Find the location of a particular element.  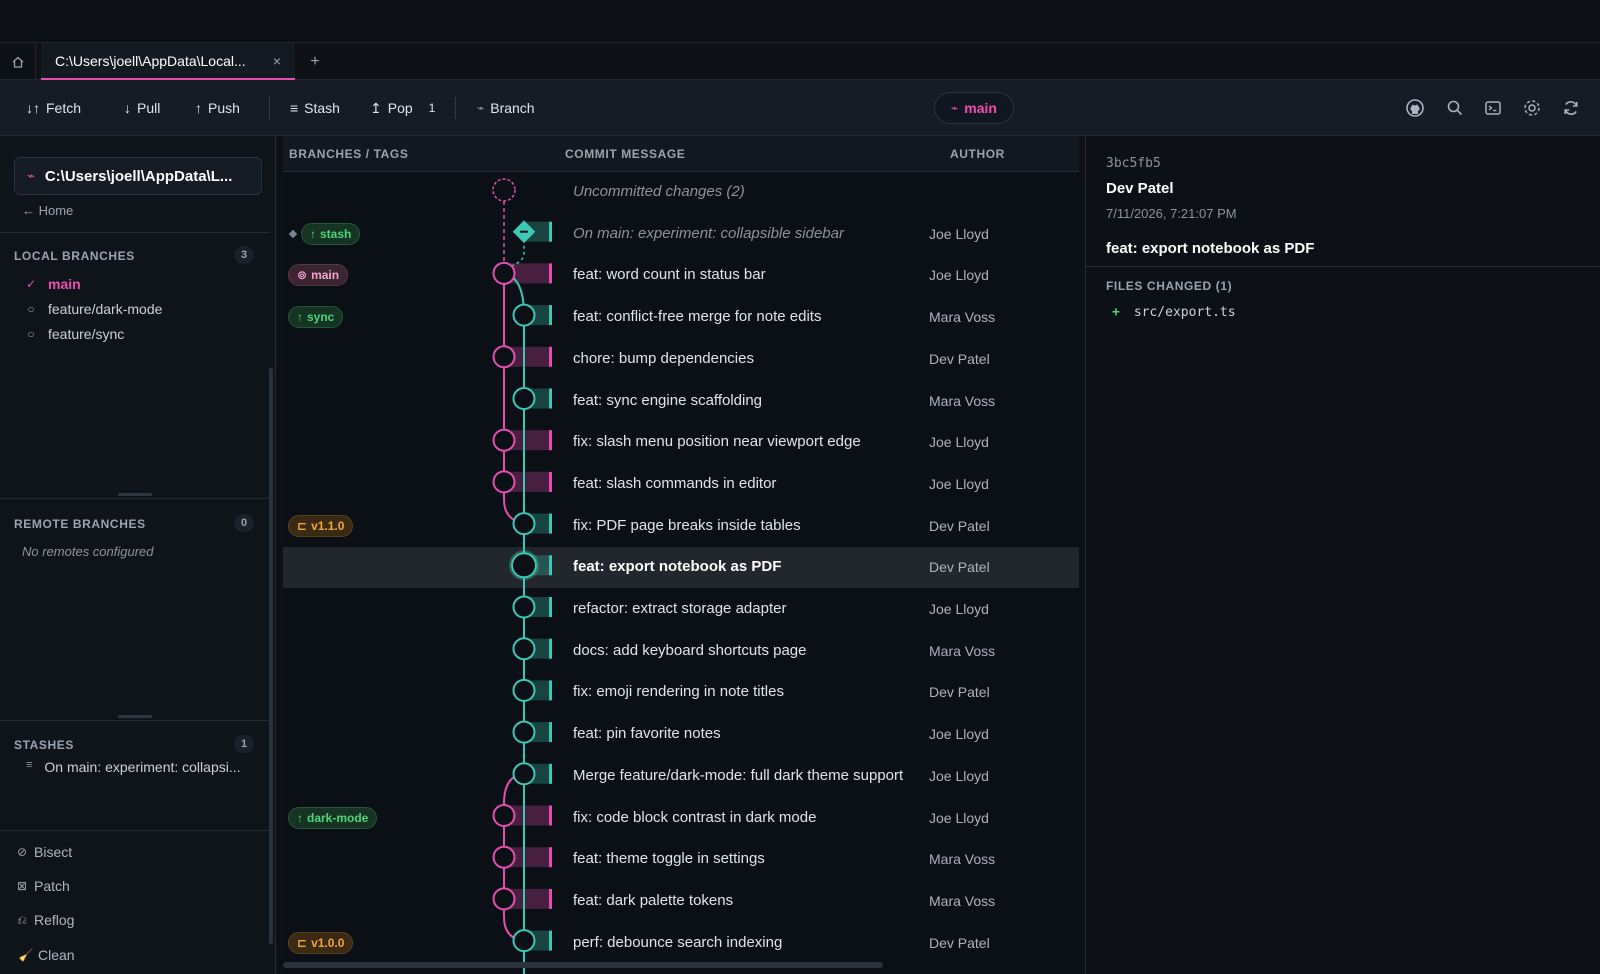

title-bar is located at coordinates (800, 21).